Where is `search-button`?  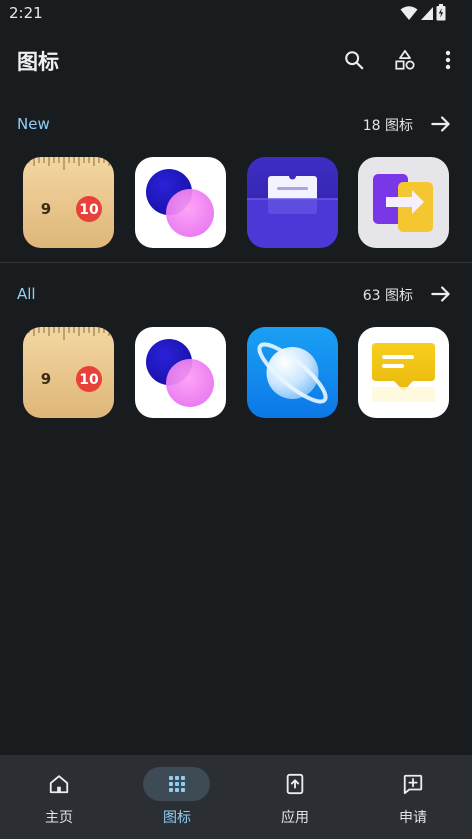 search-button is located at coordinates (354, 60).